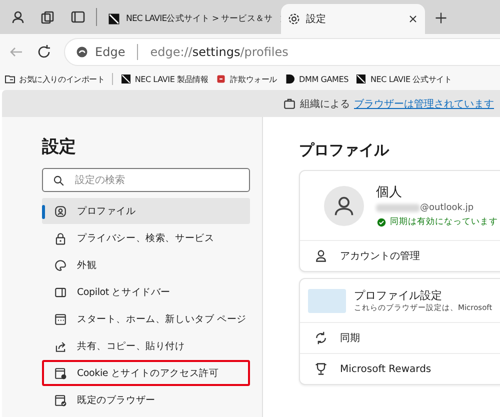 The image size is (500, 417). What do you see at coordinates (353, 19) in the screenshot?
I see `browser-tab: 設定` at bounding box center [353, 19].